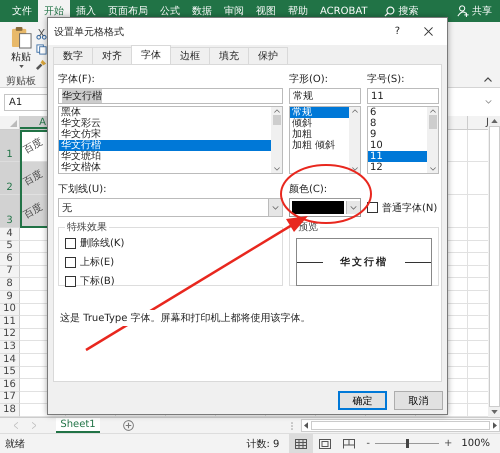 Image resolution: width=500 pixels, height=453 pixels. Describe the element at coordinates (10, 297) in the screenshot. I see `row-header: 9` at that location.